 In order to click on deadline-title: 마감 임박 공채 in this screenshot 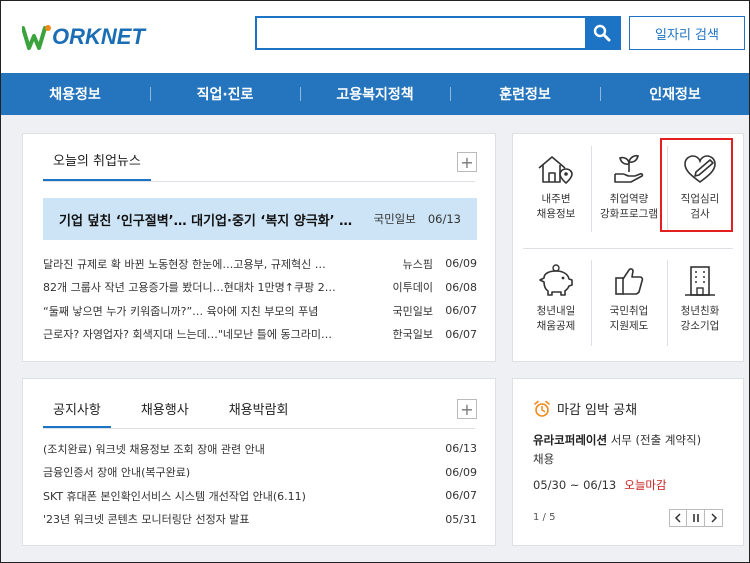, I will do `click(585, 408)`.